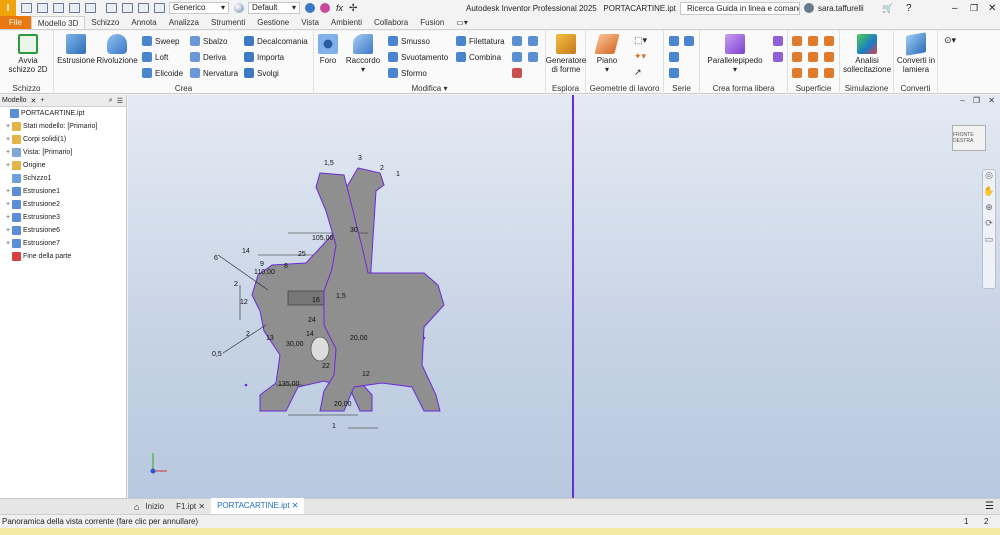 This screenshot has height=535, width=1000. I want to click on ucs-icon: ↗, so click(638, 72).